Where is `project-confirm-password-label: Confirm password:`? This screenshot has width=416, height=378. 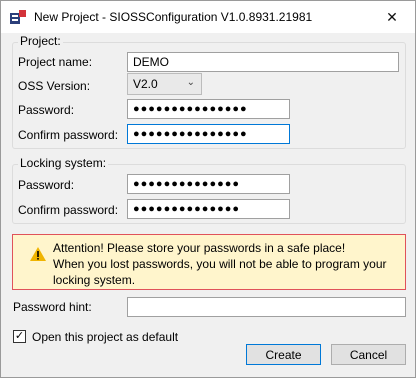 project-confirm-password-label: Confirm password: is located at coordinates (68, 135).